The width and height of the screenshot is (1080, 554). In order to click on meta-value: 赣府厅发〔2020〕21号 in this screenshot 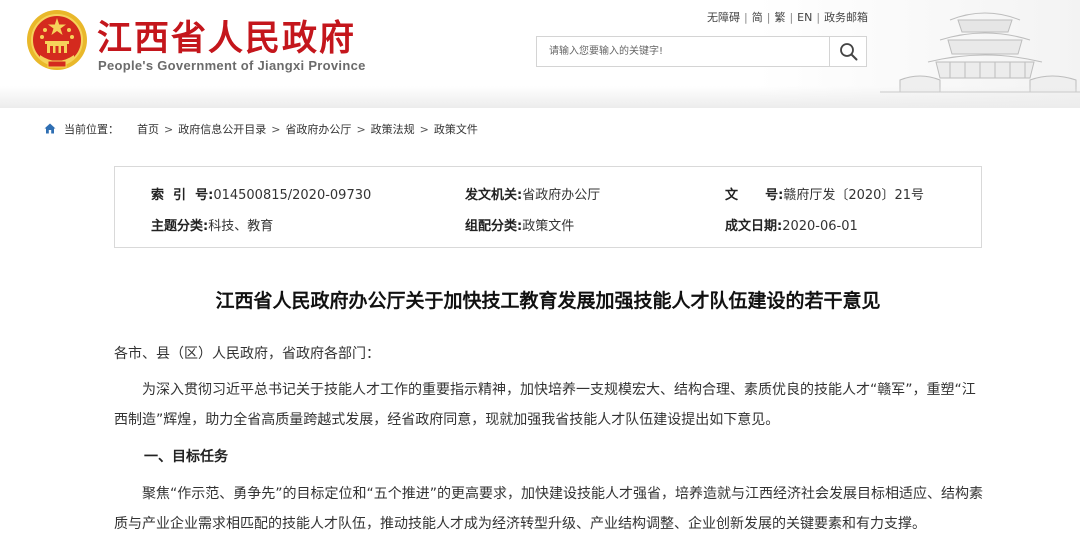, I will do `click(853, 195)`.